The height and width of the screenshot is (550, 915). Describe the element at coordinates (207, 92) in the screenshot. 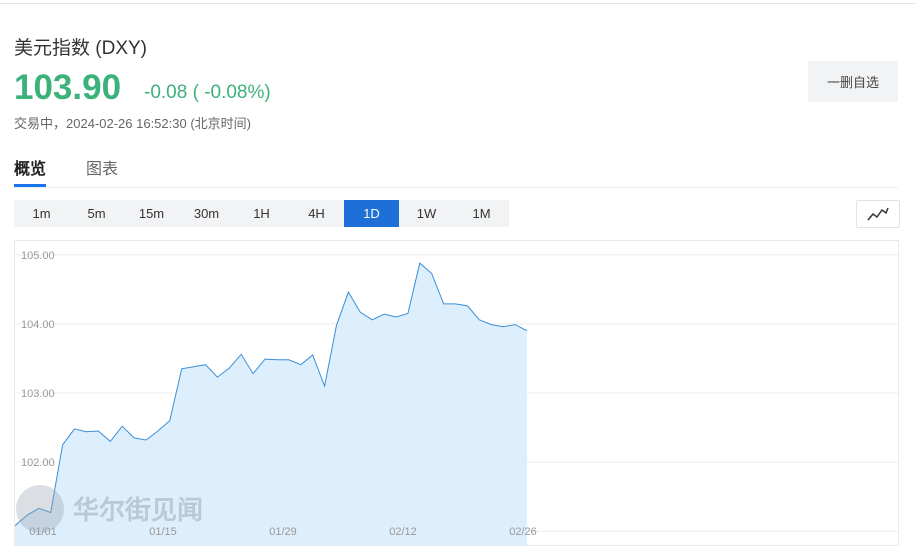

I see `price-change: -0.08 ( -0.08%)` at that location.